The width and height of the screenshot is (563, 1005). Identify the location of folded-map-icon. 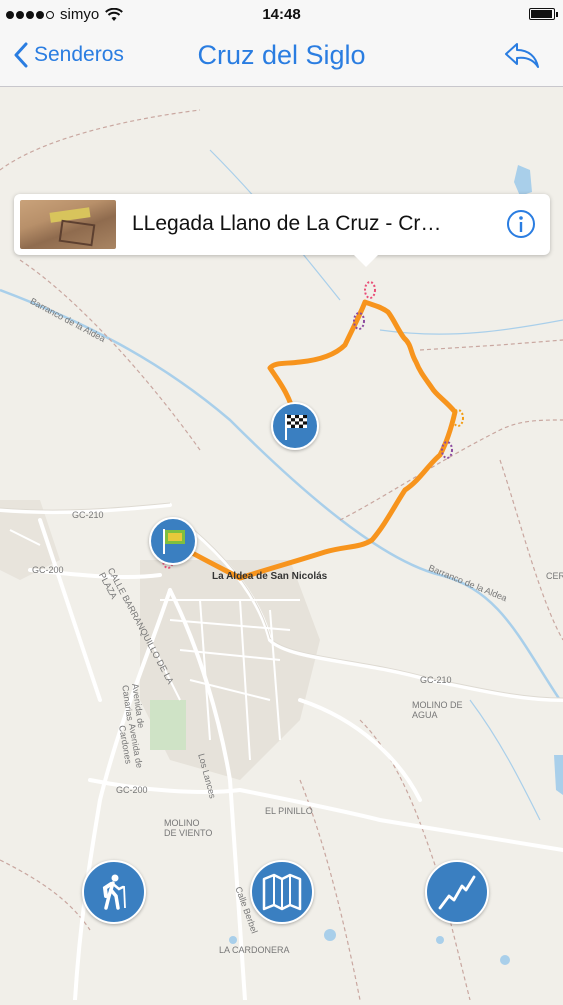
(282, 892).